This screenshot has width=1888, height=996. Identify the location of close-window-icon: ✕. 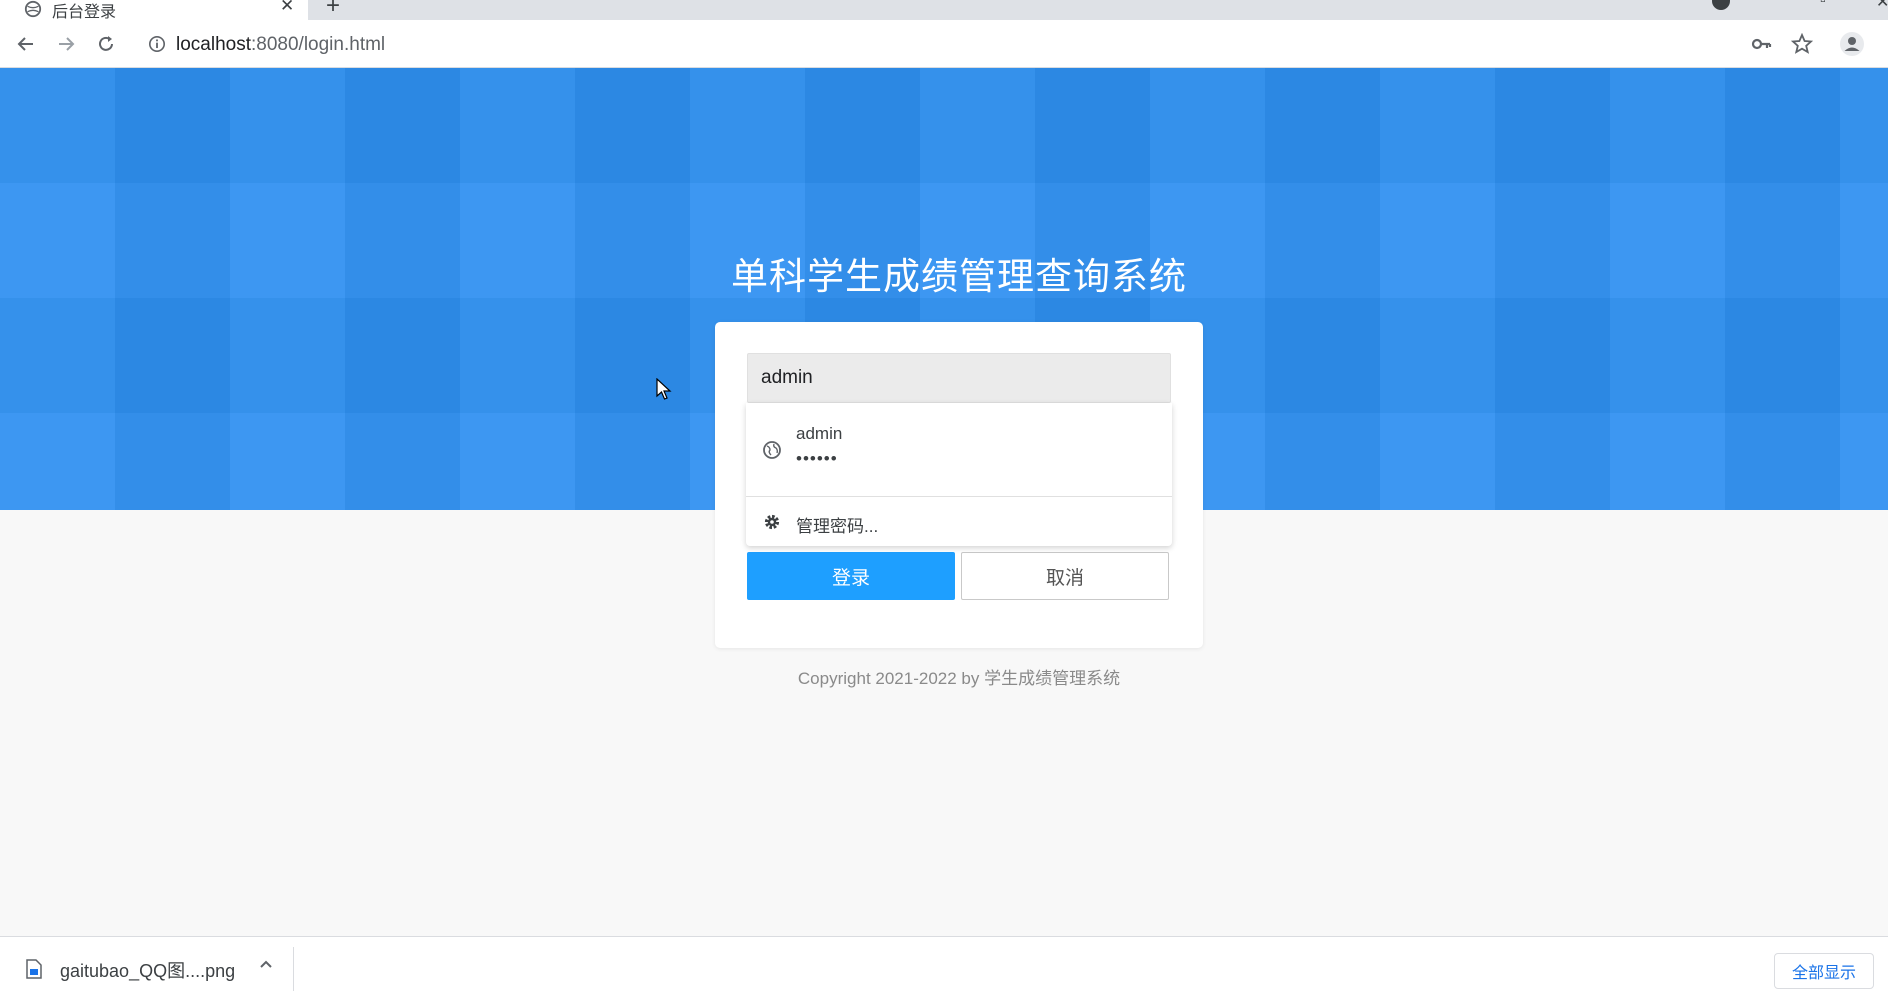
(1882, 6).